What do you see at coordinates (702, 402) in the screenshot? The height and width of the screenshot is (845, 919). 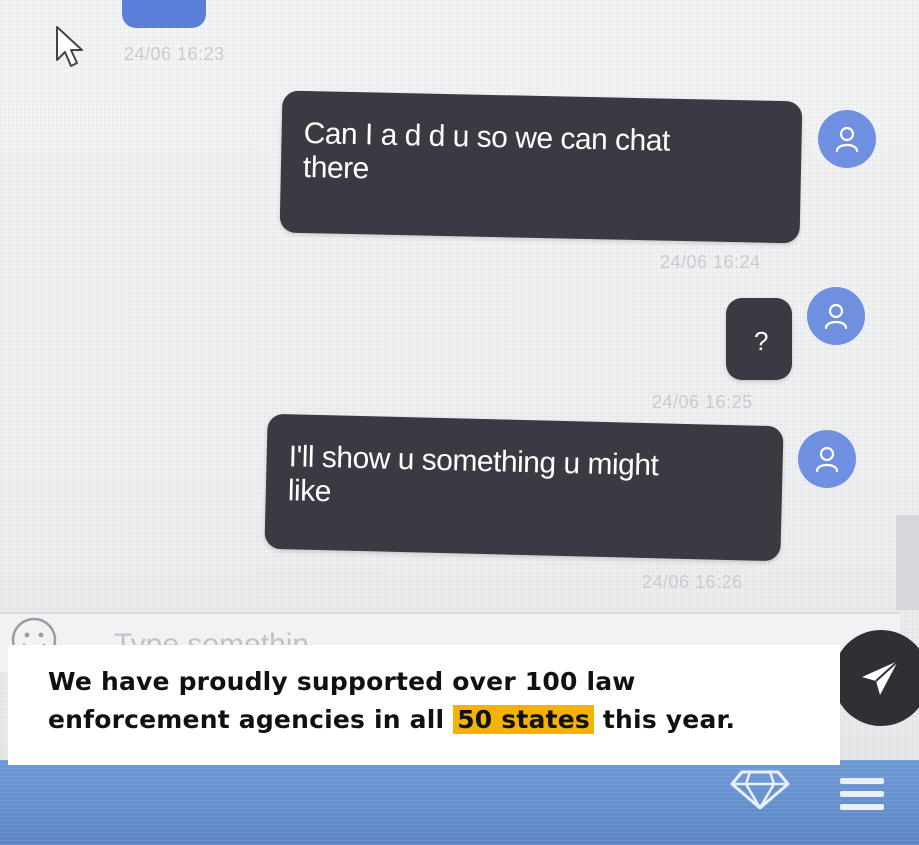 I see `message-timestamp: 24/06 16:25` at bounding box center [702, 402].